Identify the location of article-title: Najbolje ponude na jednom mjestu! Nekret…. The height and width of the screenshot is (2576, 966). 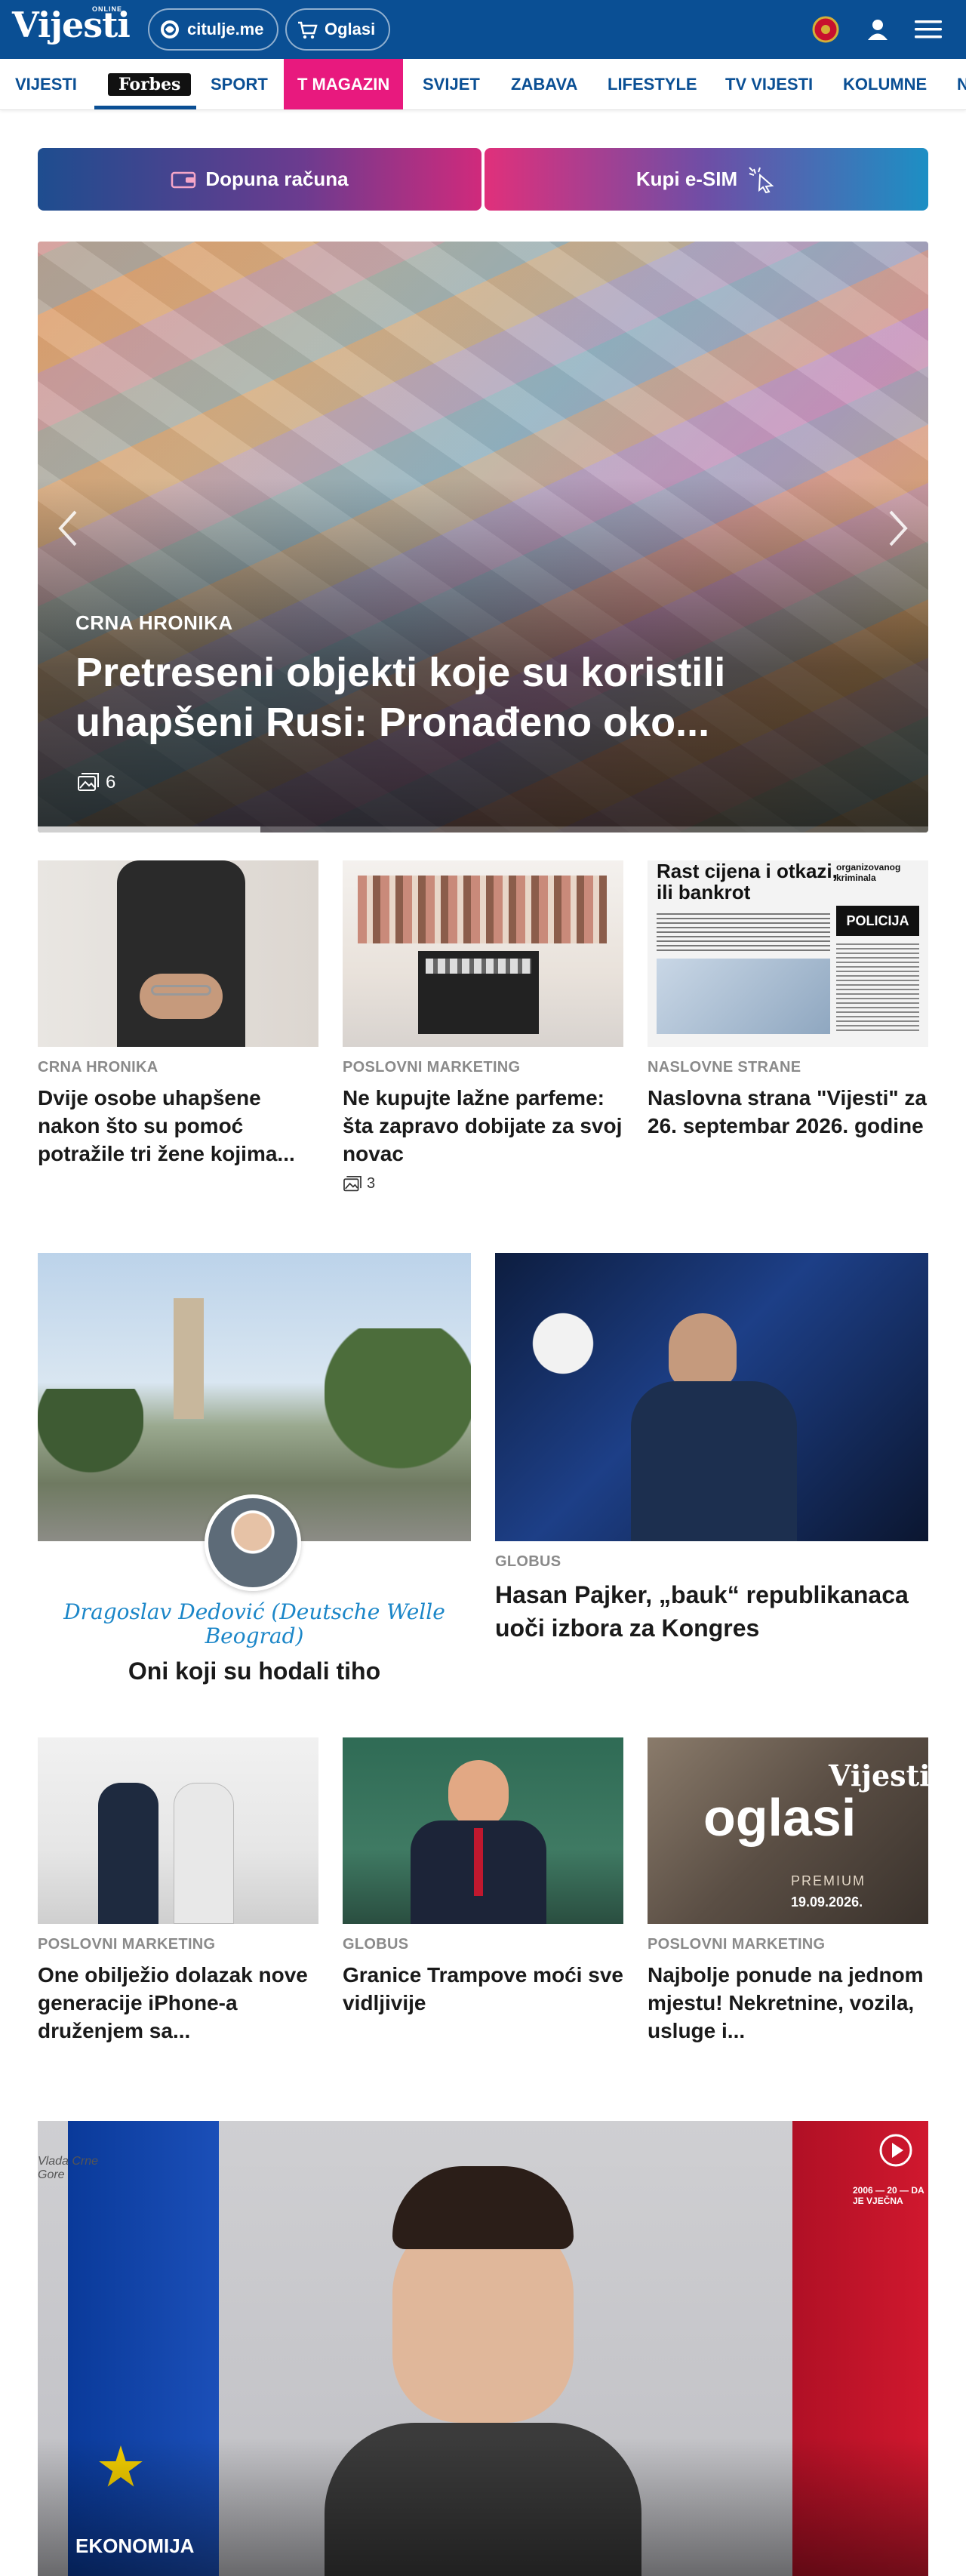
(788, 2003).